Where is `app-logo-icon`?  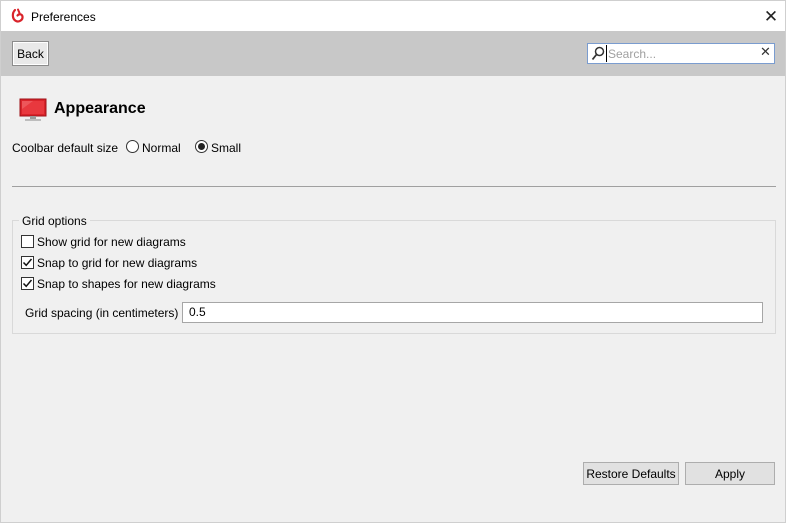 app-logo-icon is located at coordinates (17, 15).